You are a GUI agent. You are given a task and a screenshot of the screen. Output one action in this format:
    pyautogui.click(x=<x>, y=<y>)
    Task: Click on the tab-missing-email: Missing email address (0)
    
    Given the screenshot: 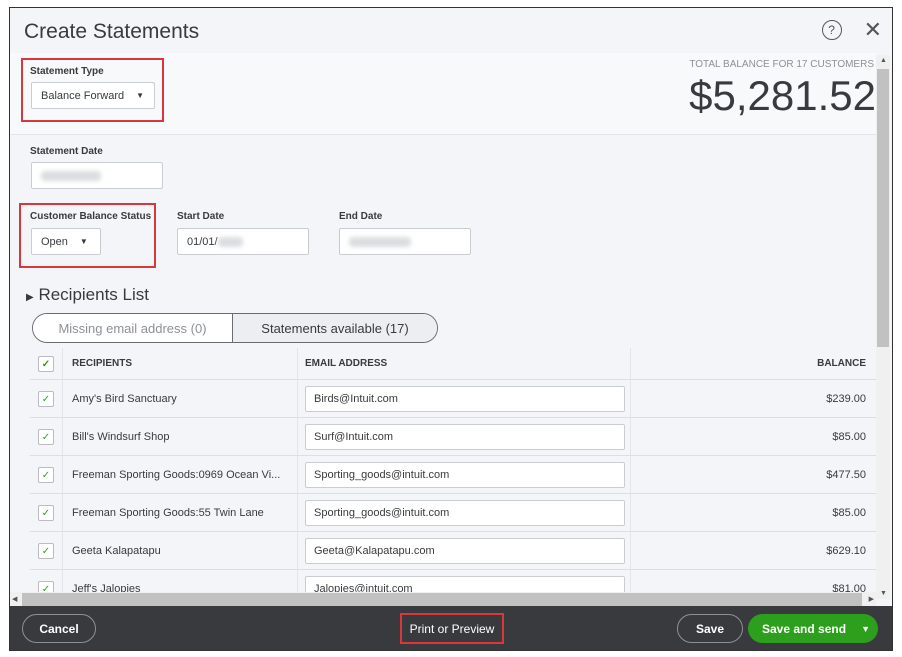 What is the action you would take?
    pyautogui.click(x=133, y=328)
    